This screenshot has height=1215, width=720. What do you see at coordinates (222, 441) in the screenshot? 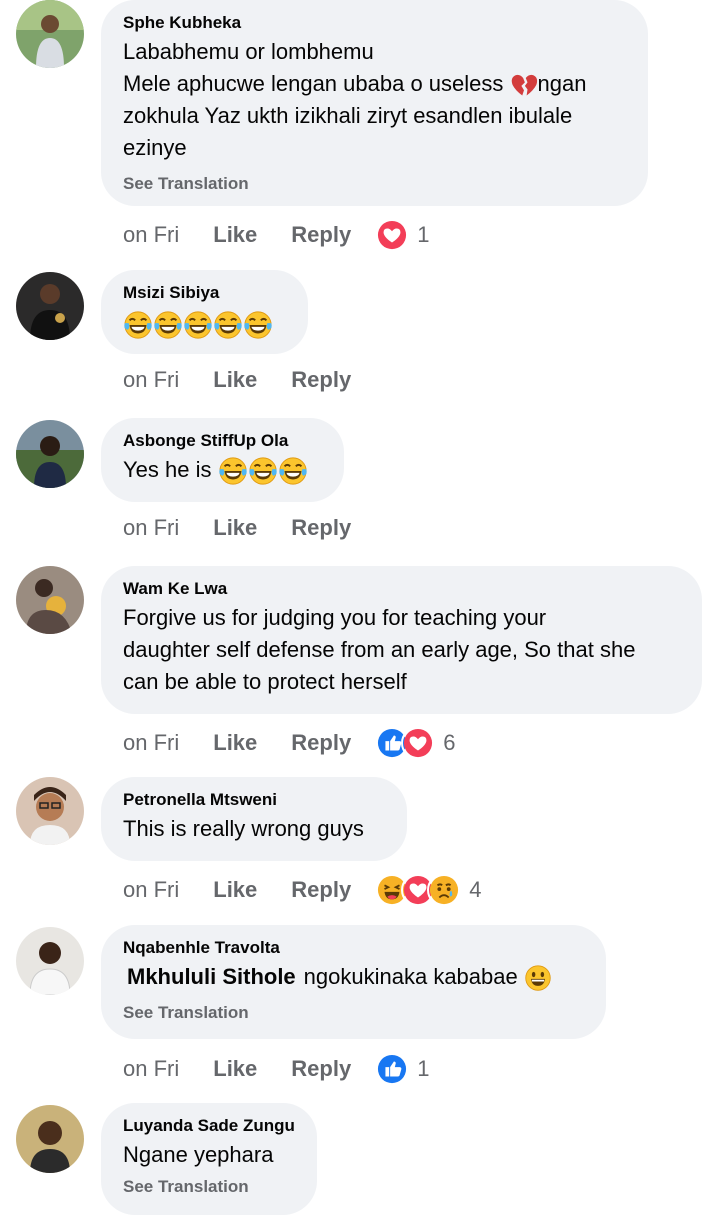
I see `comment-author: Asbonge StiffUp Ola` at bounding box center [222, 441].